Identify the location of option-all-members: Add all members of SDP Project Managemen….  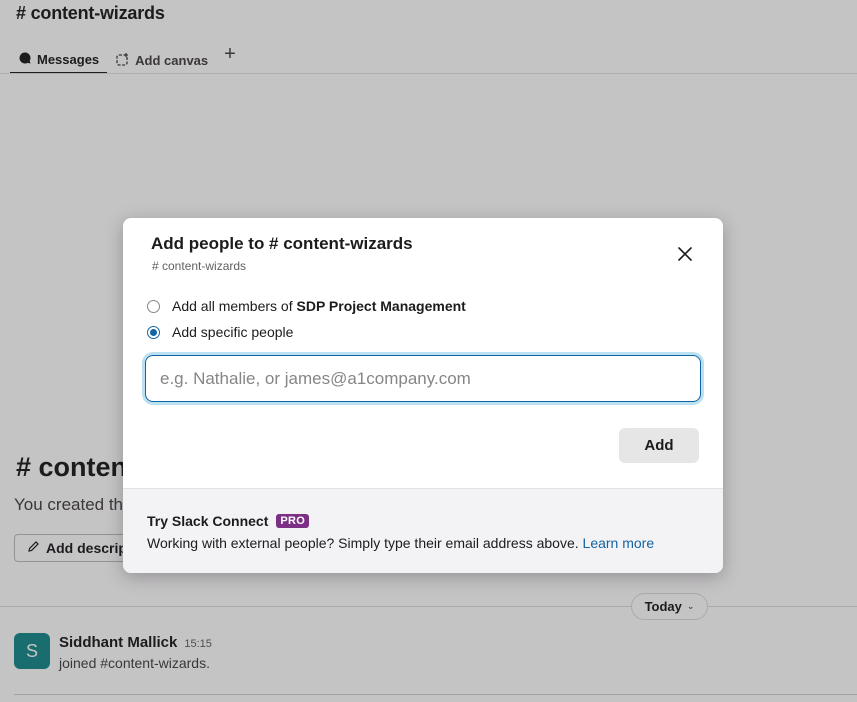
(306, 306).